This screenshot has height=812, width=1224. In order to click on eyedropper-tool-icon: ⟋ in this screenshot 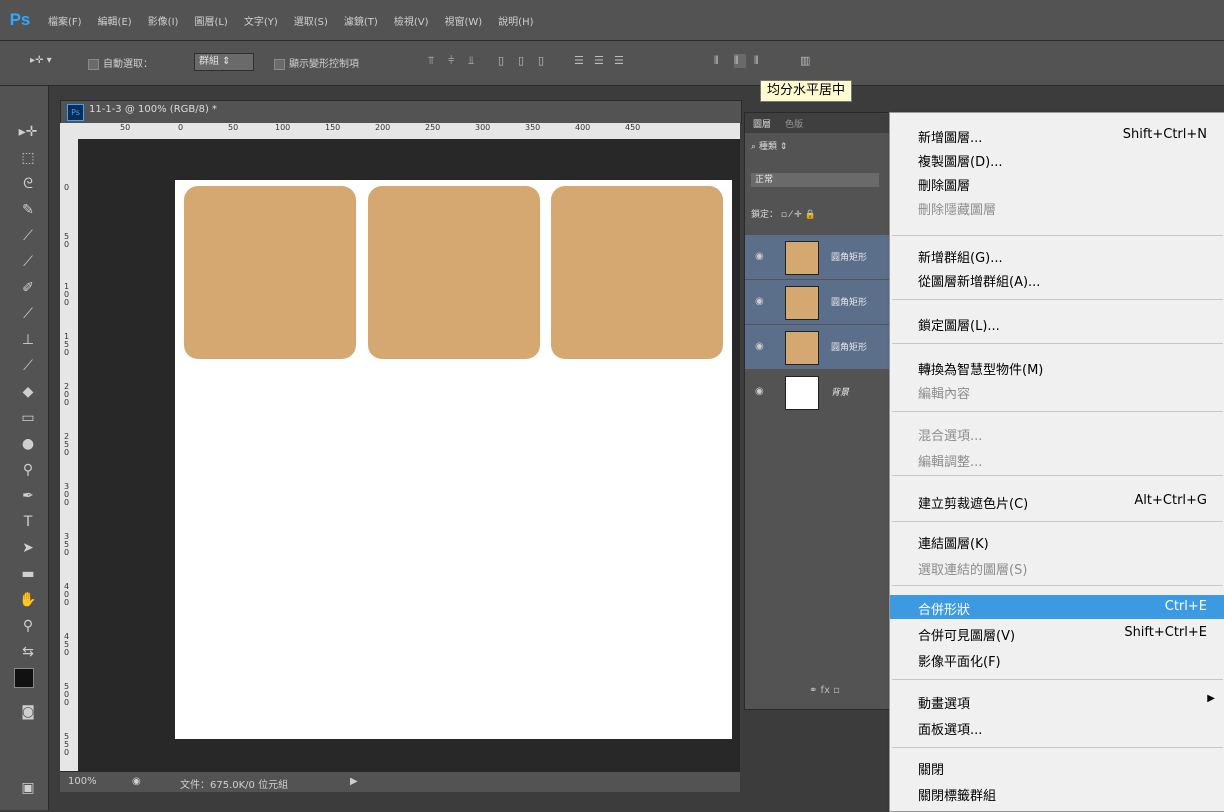, I will do `click(28, 262)`.